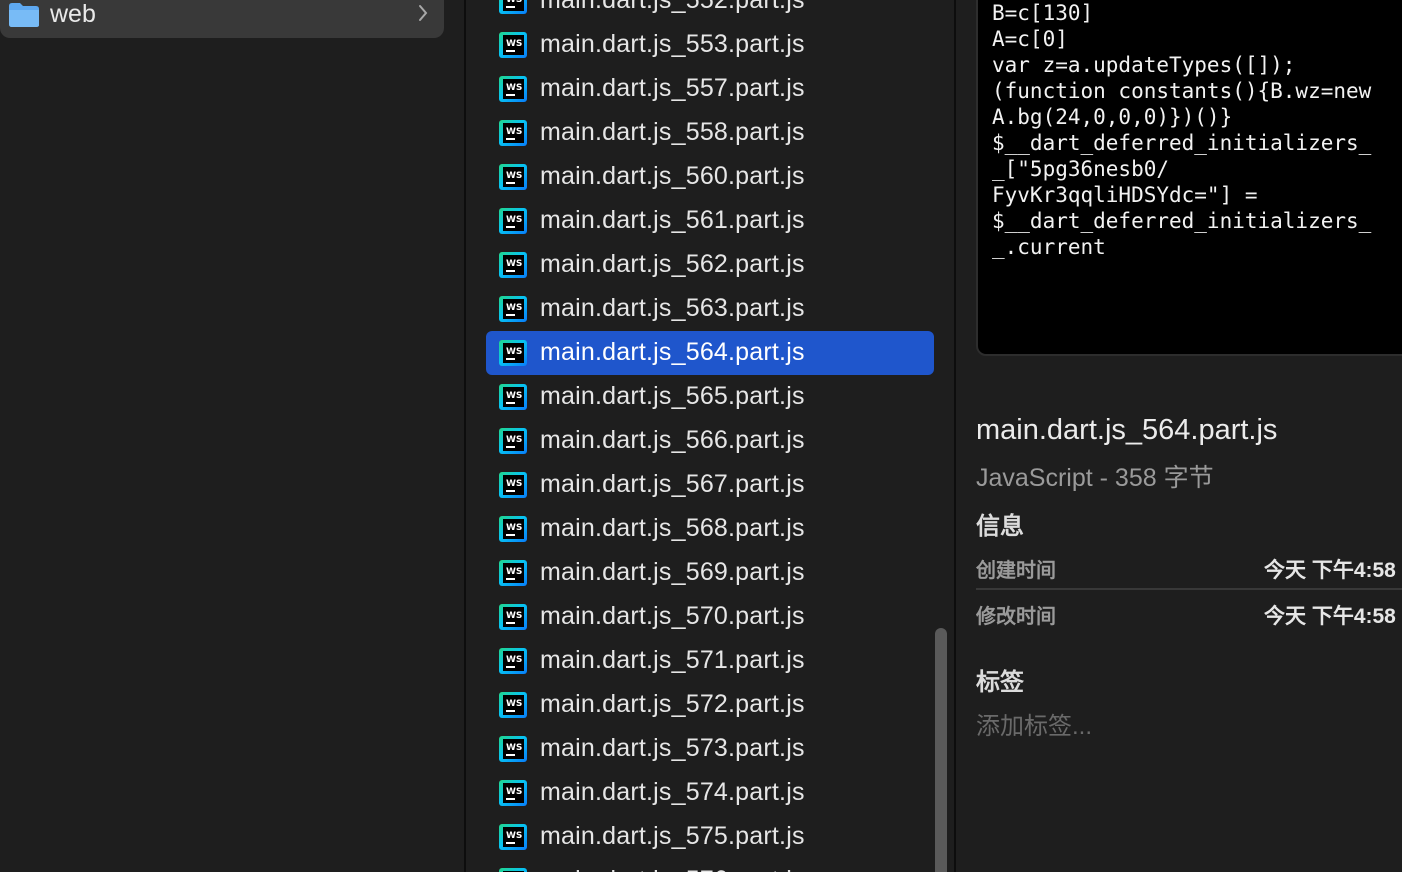 Image resolution: width=1402 pixels, height=872 pixels. What do you see at coordinates (1330, 616) in the screenshot?
I see `modified-value: 今天 下午4:58` at bounding box center [1330, 616].